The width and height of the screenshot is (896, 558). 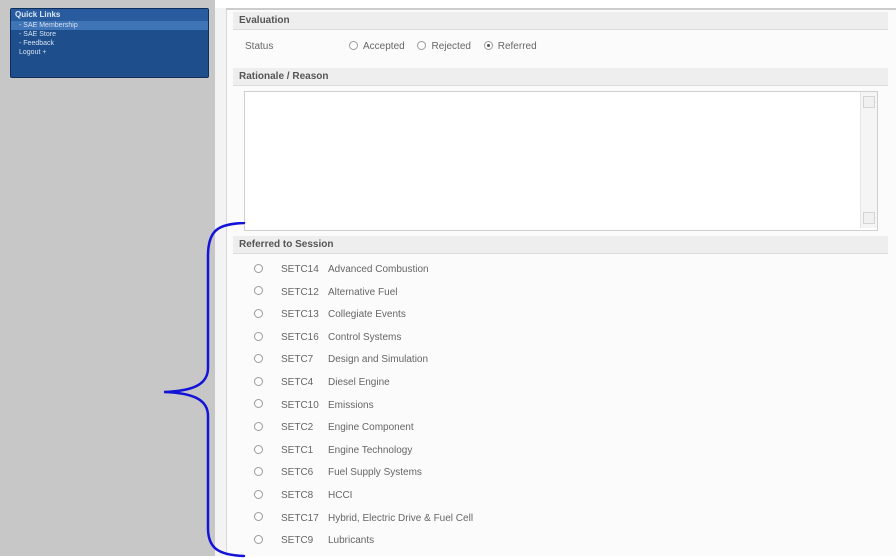 I want to click on session-item: SETC13 Collegiate Events, so click(x=558, y=315).